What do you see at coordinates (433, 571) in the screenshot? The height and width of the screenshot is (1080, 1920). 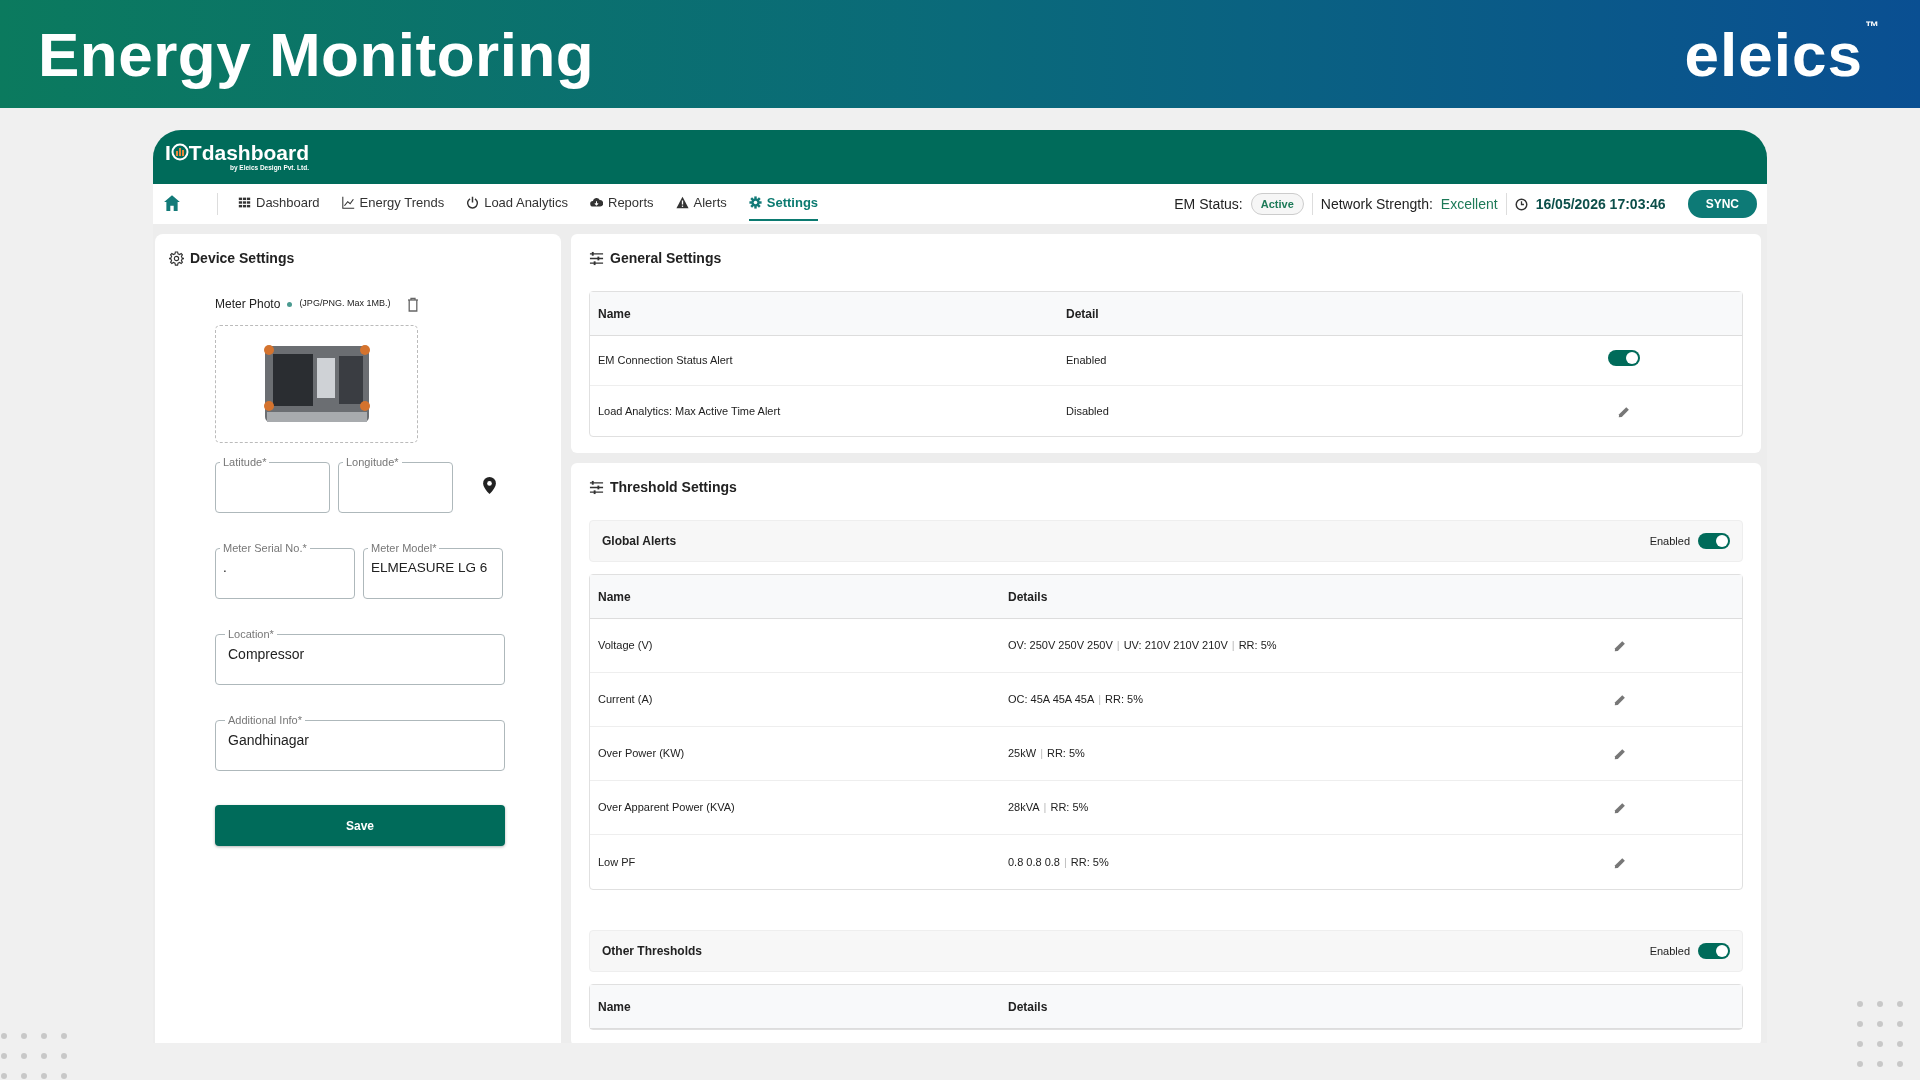 I see `input-field: Meter Model* ELMEASURE LG 6` at bounding box center [433, 571].